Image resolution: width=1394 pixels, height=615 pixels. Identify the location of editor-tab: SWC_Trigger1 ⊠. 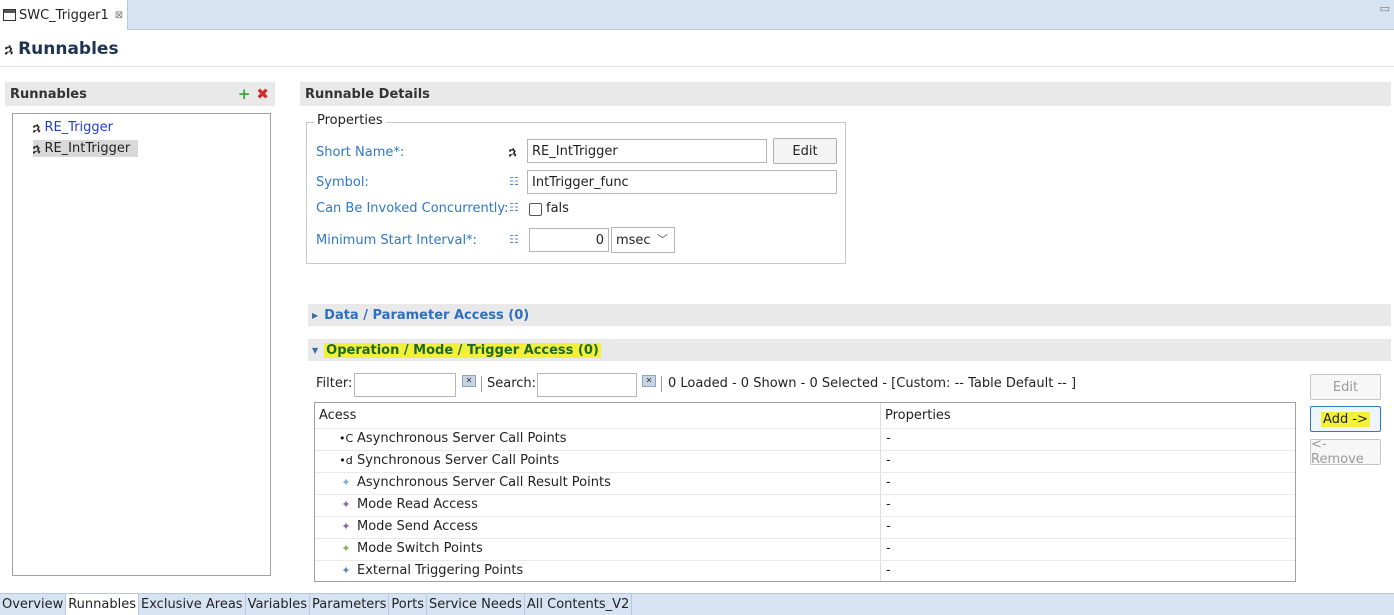
(64, 15).